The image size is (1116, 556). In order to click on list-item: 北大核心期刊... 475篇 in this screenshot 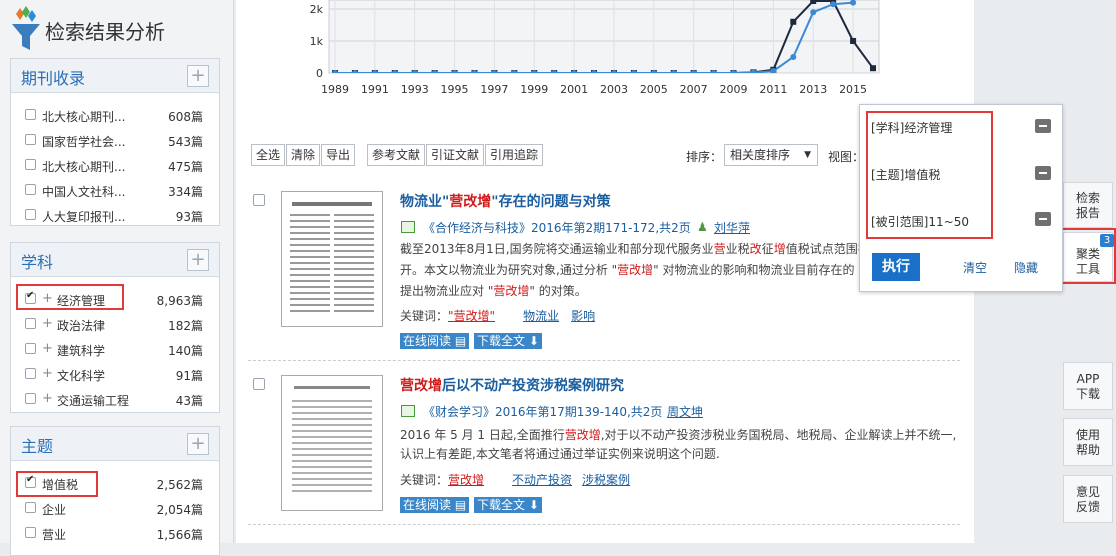, I will do `click(115, 165)`.